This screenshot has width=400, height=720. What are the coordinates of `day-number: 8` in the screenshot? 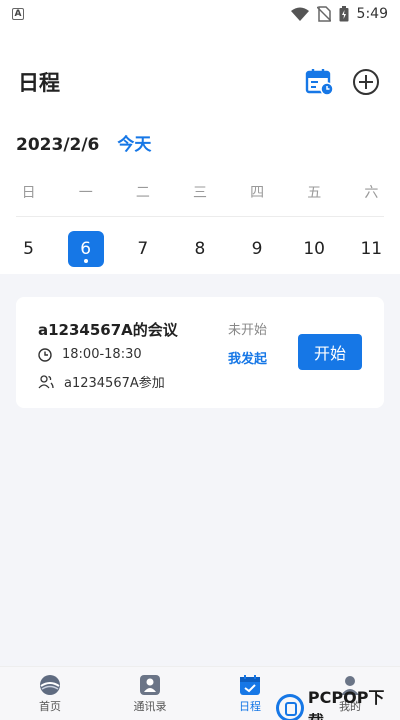 It's located at (200, 249).